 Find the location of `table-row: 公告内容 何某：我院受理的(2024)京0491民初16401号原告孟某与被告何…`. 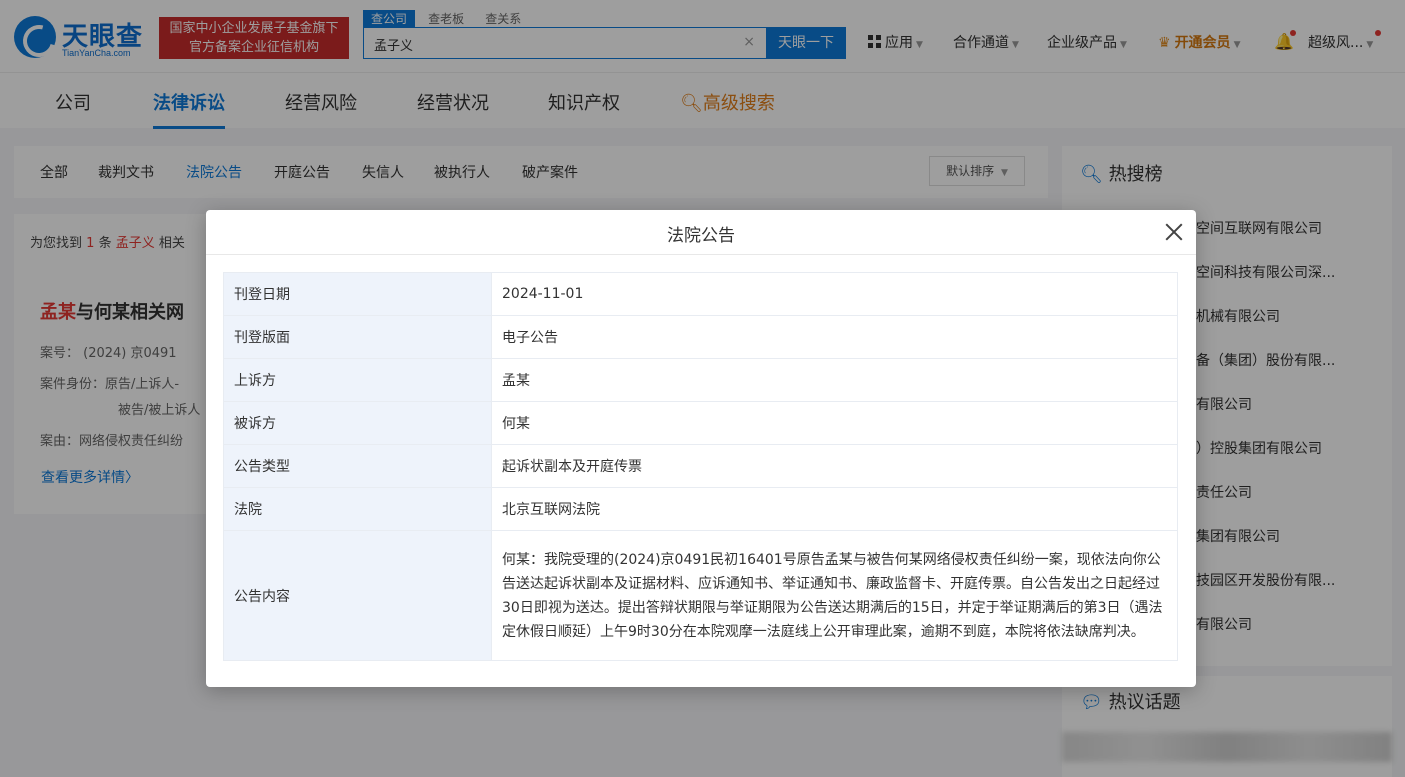

table-row: 公告内容 何某：我院受理的(2024)京0491民初16401号原告孟某与被告何… is located at coordinates (700, 595).